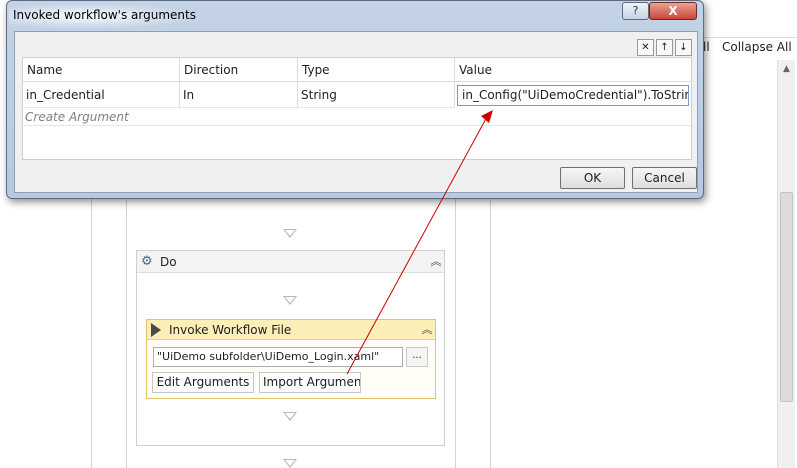 The image size is (797, 468). I want to click on invoke-workflow-header: Invoke Workflow File ︽, so click(291, 330).